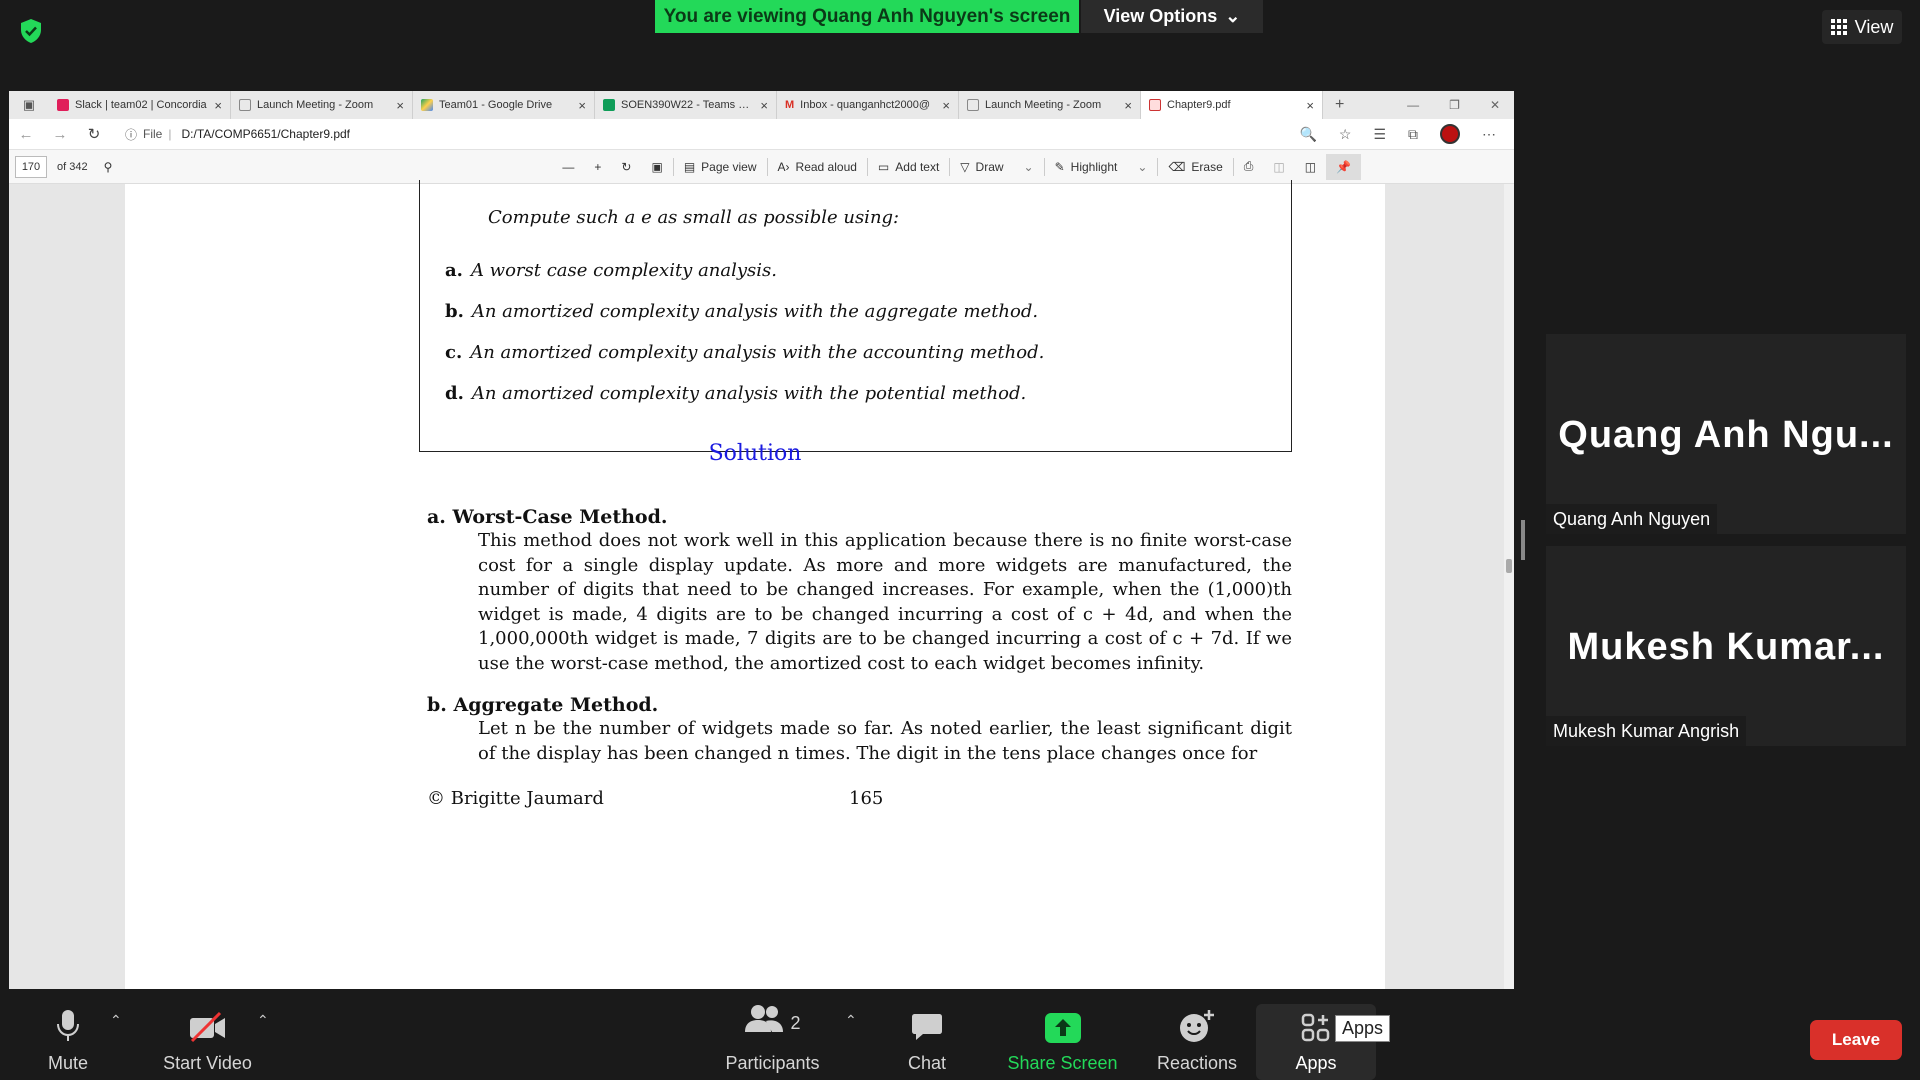 This screenshot has height=1080, width=1920. I want to click on browser-tab: SOEN390W22 - Teams with ×, so click(686, 105).